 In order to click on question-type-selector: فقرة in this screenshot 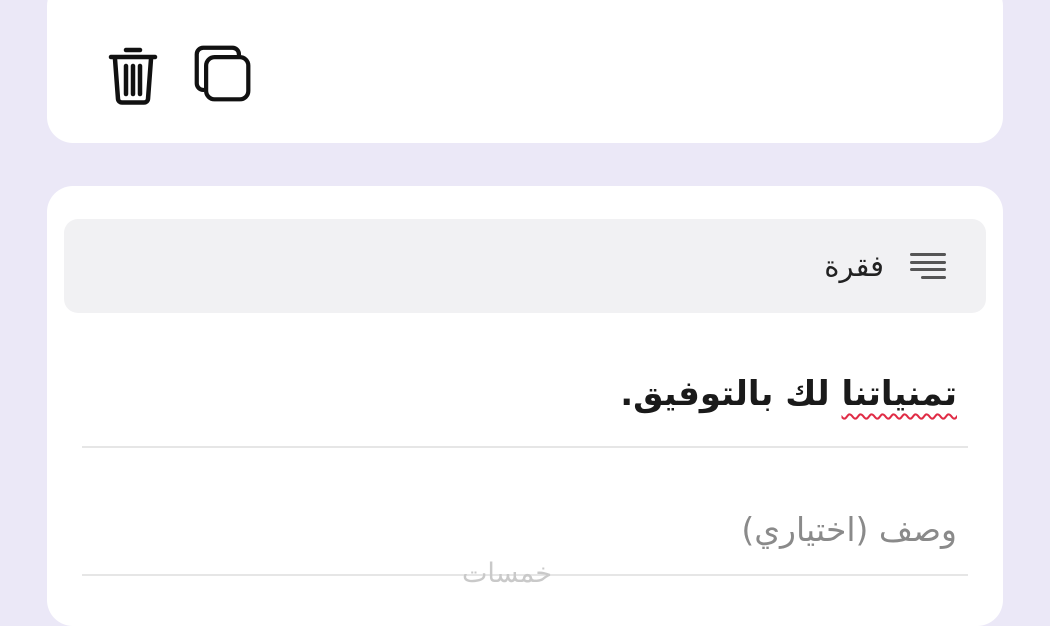, I will do `click(525, 266)`.